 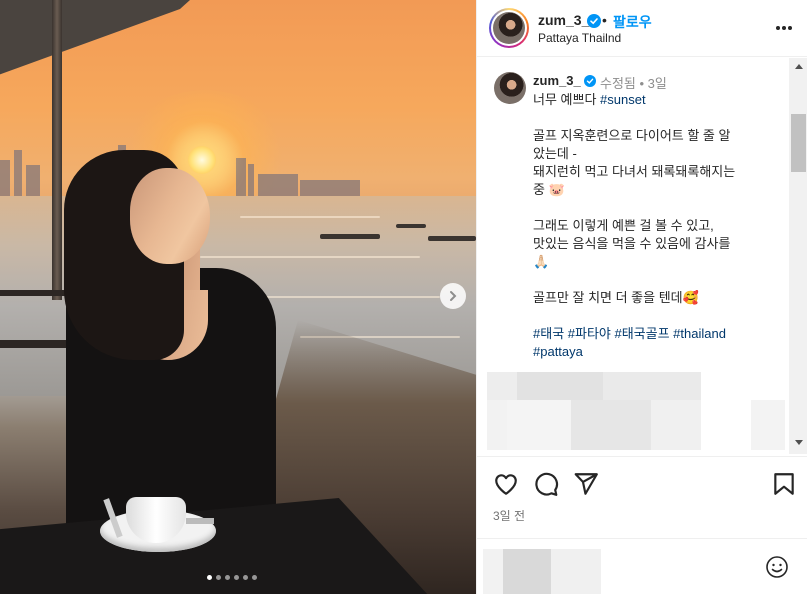 What do you see at coordinates (232, 577) in the screenshot?
I see `carousel-indicator` at bounding box center [232, 577].